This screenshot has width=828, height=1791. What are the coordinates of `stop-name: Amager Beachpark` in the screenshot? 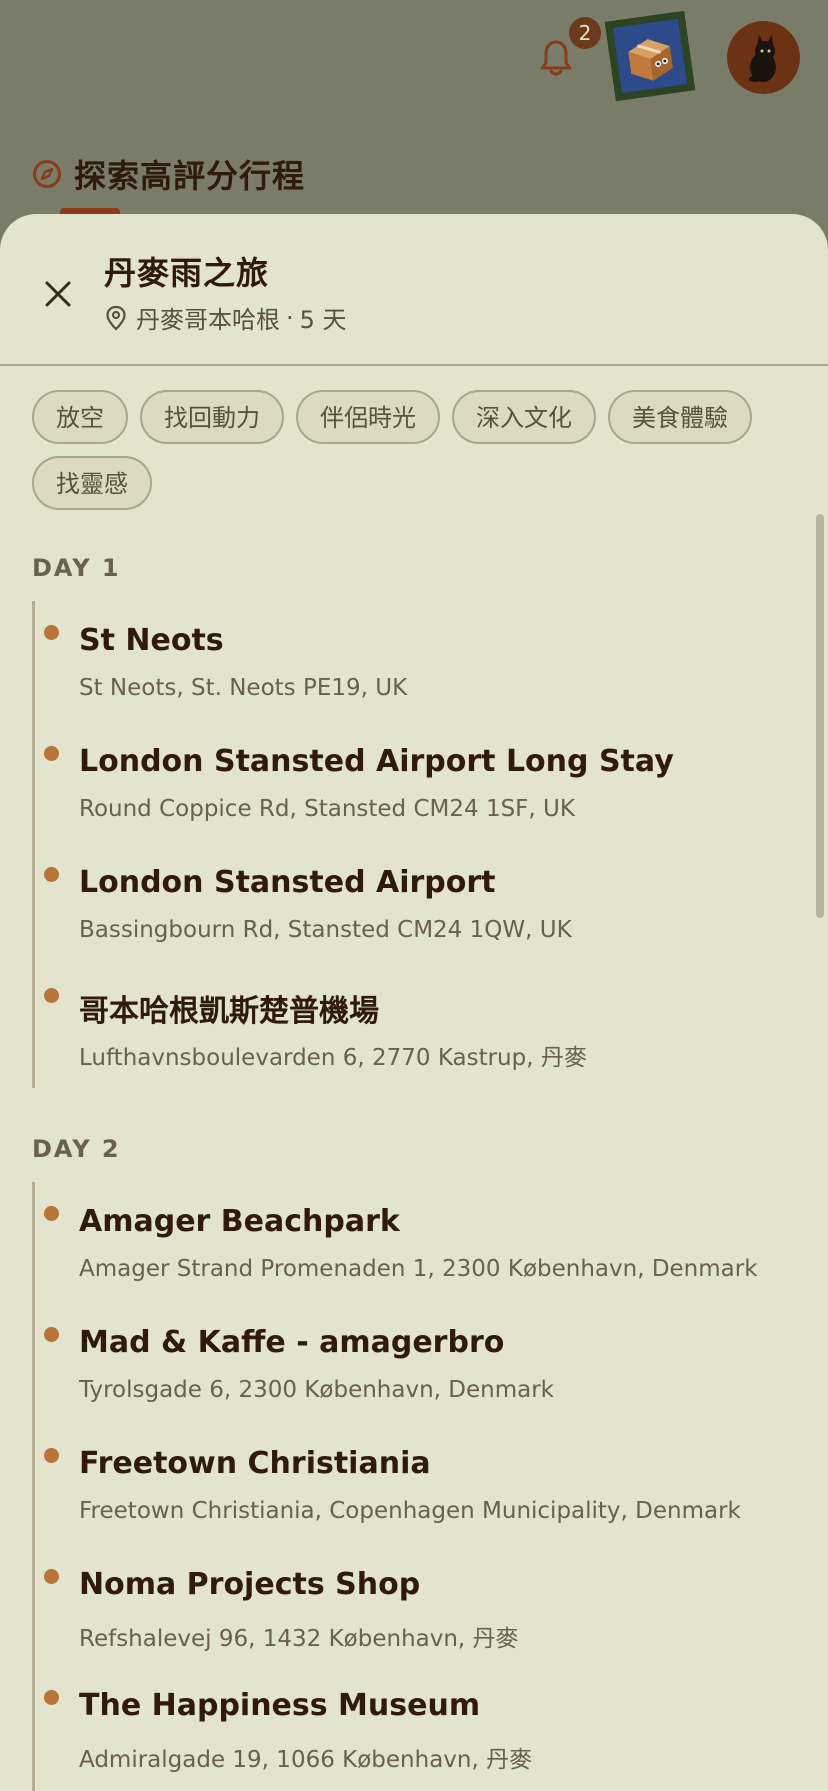 It's located at (239, 1221).